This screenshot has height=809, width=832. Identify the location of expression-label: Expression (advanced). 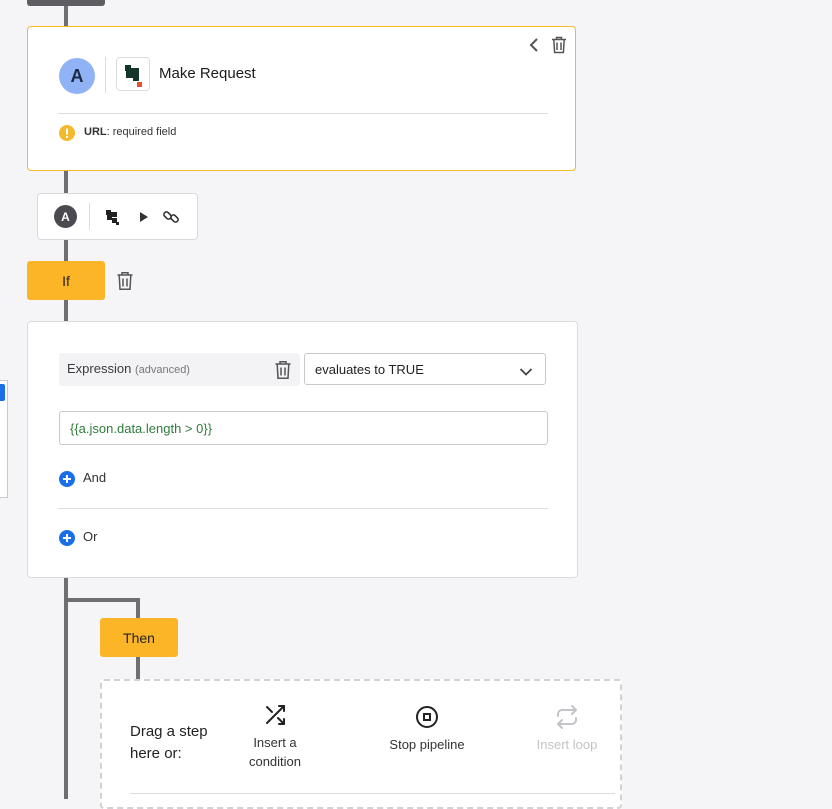
(128, 368).